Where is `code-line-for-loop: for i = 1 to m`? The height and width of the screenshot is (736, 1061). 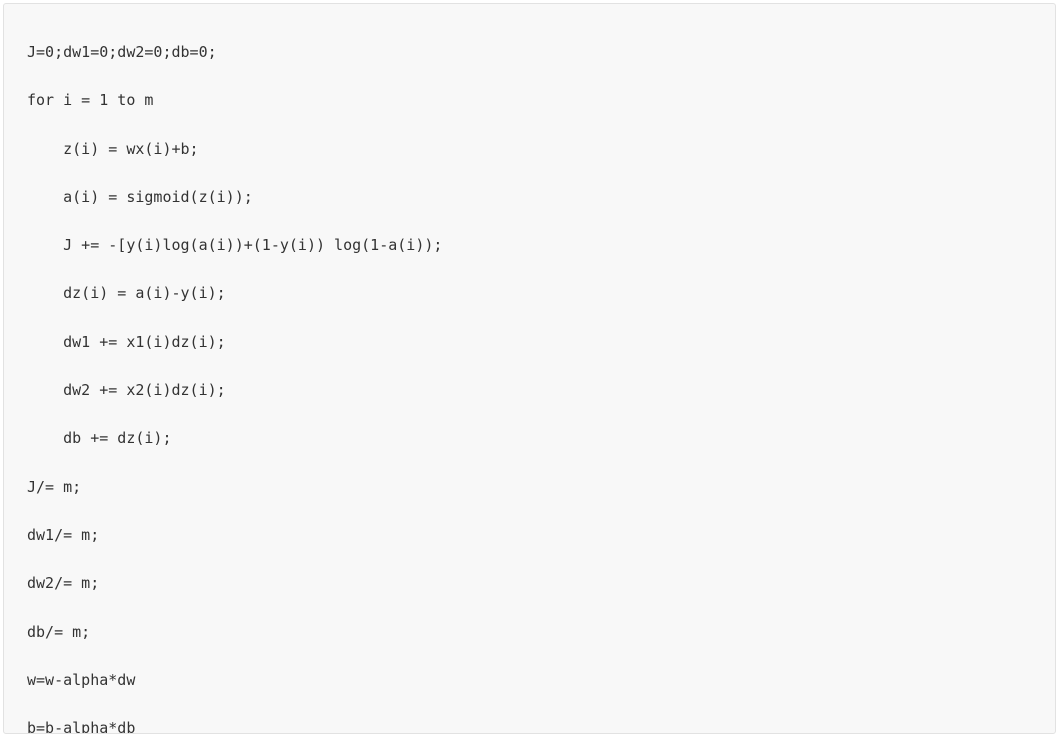 code-line-for-loop: for i = 1 to m is located at coordinates (90, 100).